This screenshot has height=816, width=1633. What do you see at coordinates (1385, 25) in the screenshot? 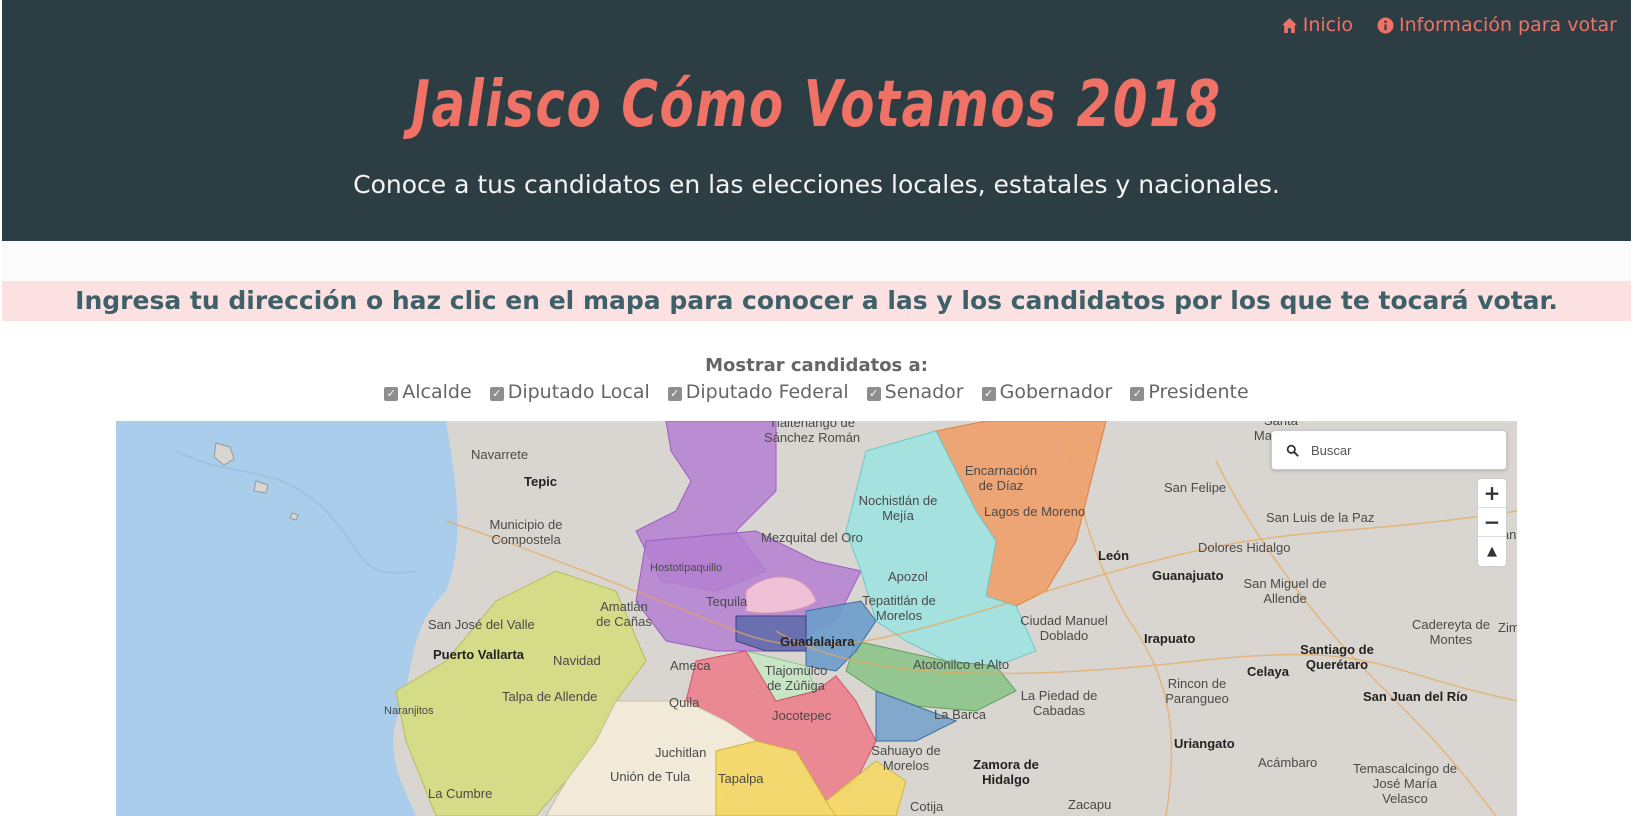
I see `info-icon` at bounding box center [1385, 25].